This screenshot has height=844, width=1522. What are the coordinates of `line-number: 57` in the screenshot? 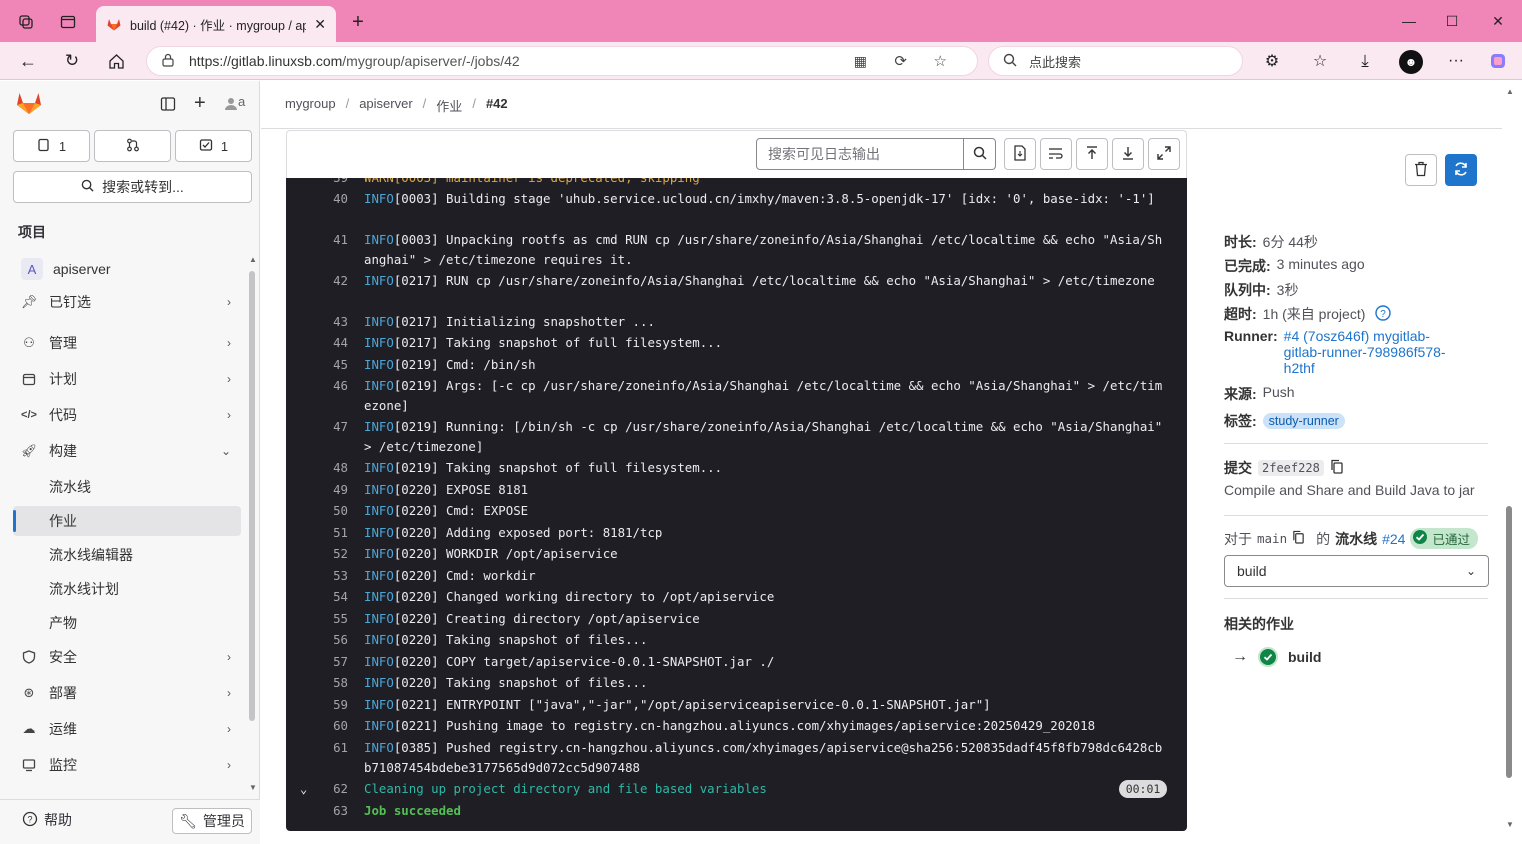 It's located at (332, 662).